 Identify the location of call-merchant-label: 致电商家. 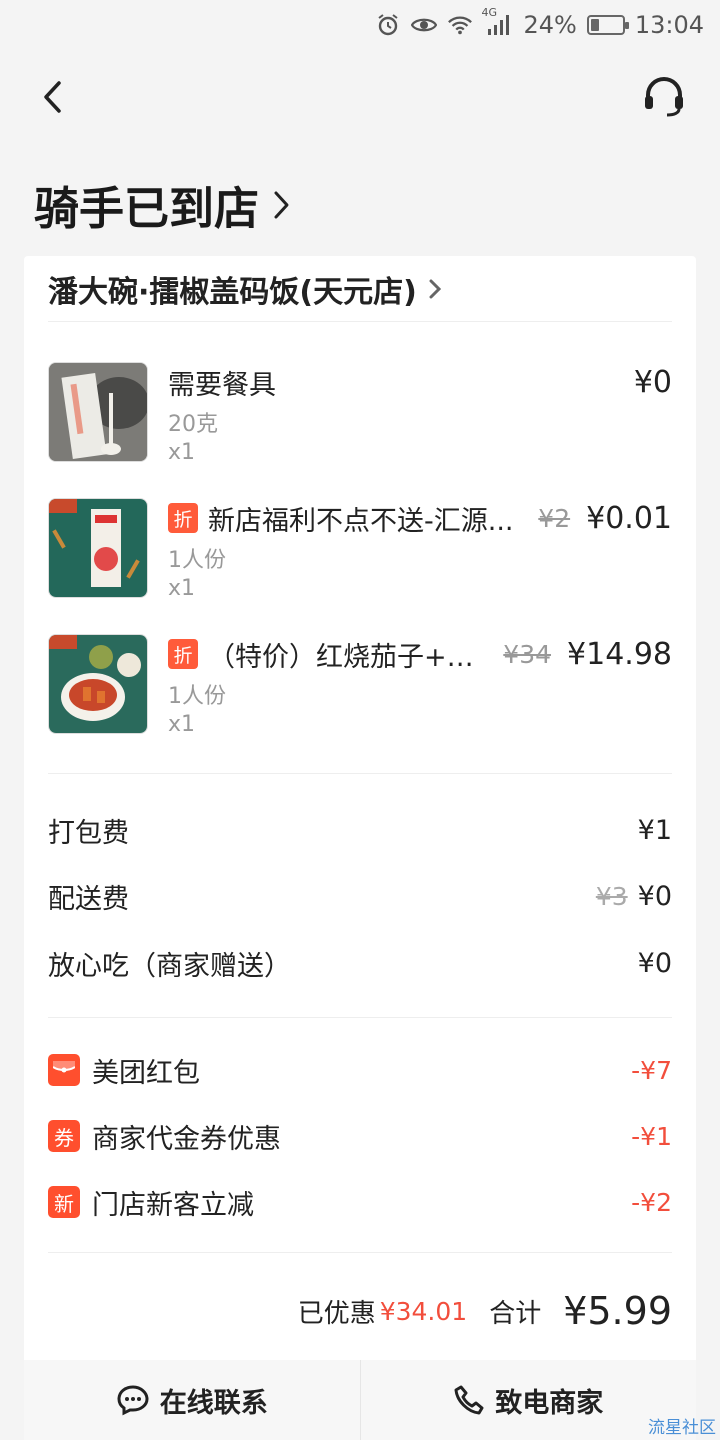
(549, 1403).